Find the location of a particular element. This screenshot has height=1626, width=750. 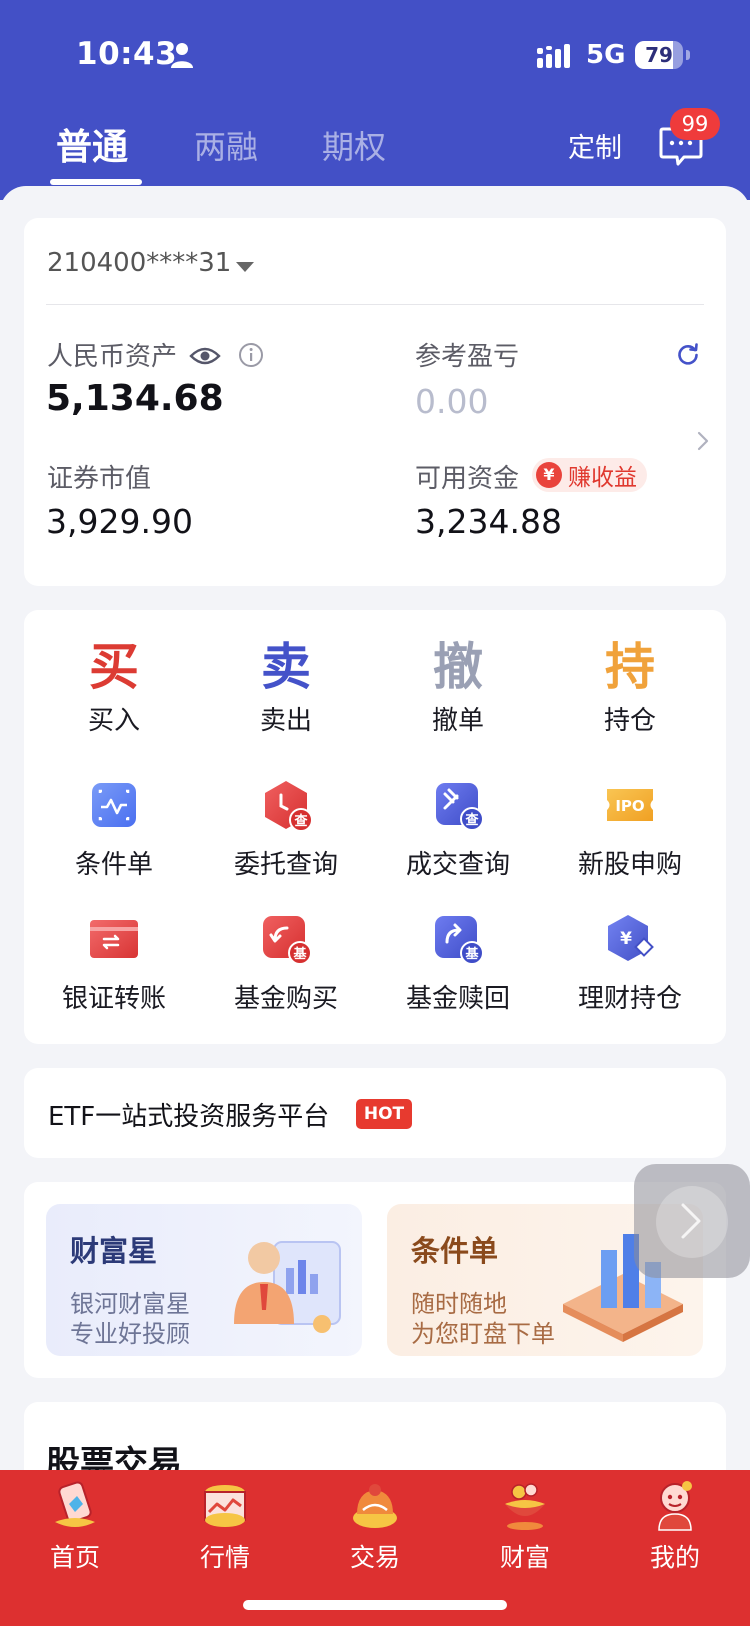

hot-badge: HOT is located at coordinates (384, 1114).